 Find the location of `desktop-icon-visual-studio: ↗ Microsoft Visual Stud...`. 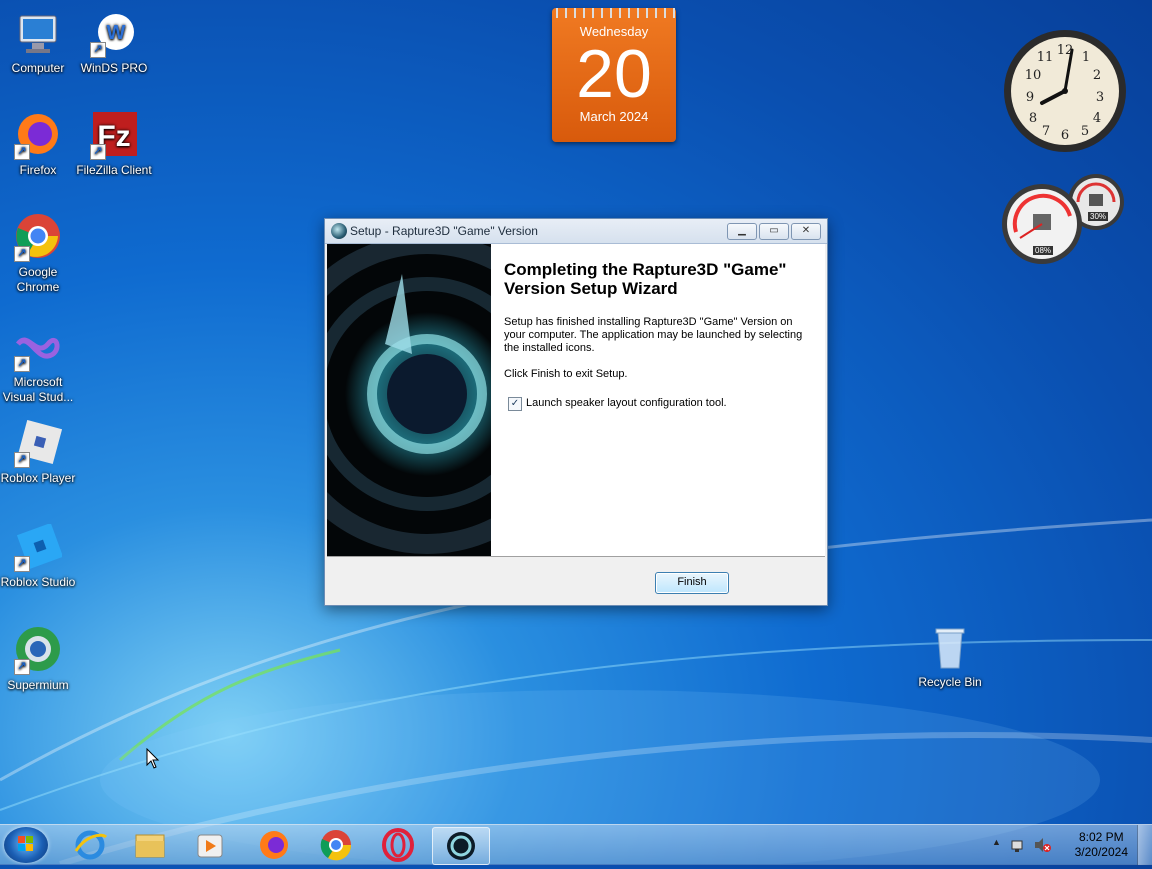

desktop-icon-visual-studio: ↗ Microsoft Visual Stud... is located at coordinates (38, 364).